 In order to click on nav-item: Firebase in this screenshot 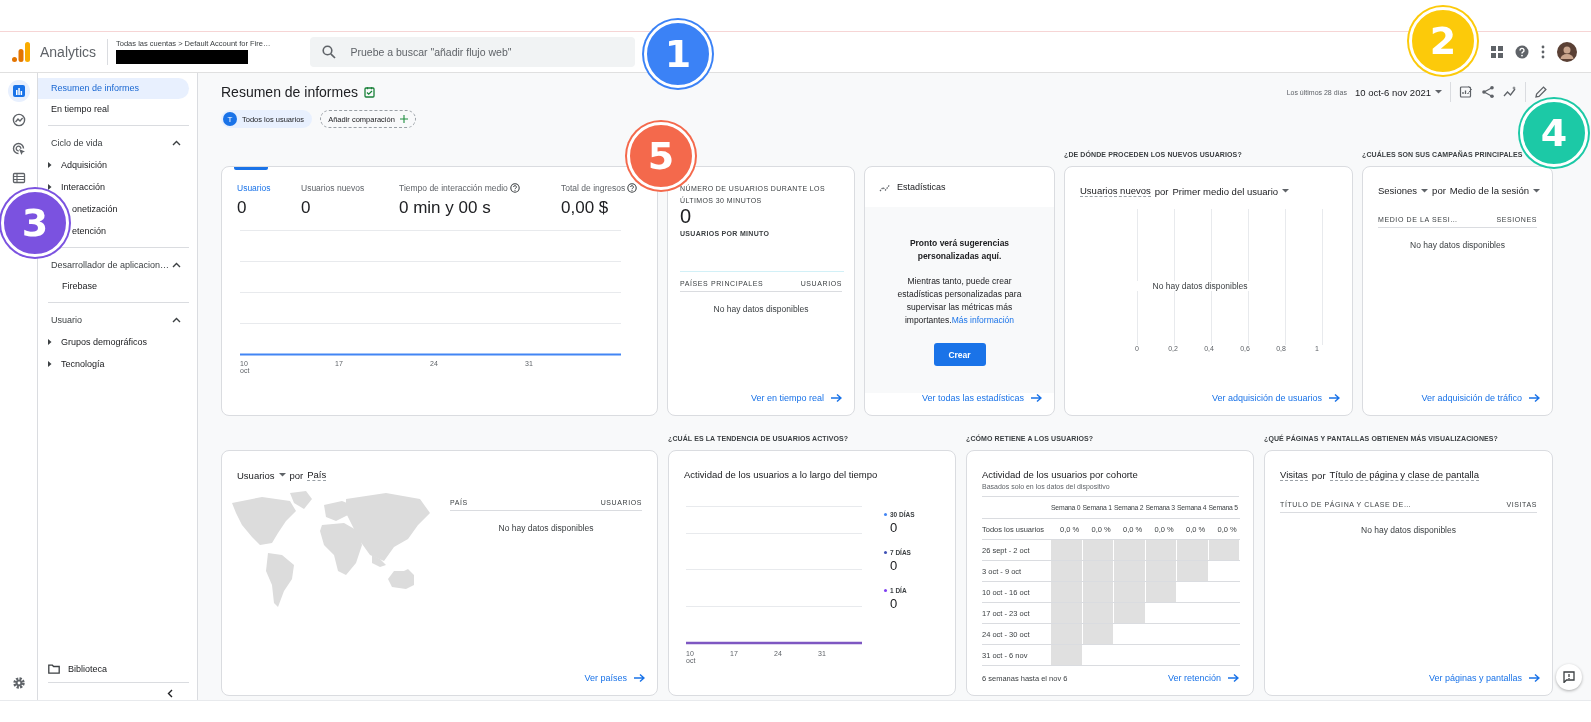, I will do `click(113, 286)`.